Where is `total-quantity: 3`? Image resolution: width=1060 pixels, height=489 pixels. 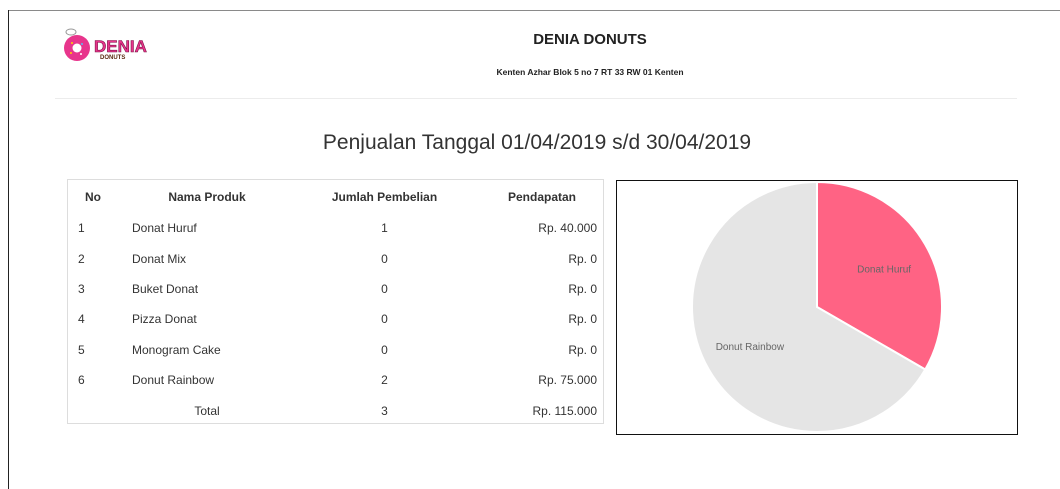
total-quantity: 3 is located at coordinates (384, 410).